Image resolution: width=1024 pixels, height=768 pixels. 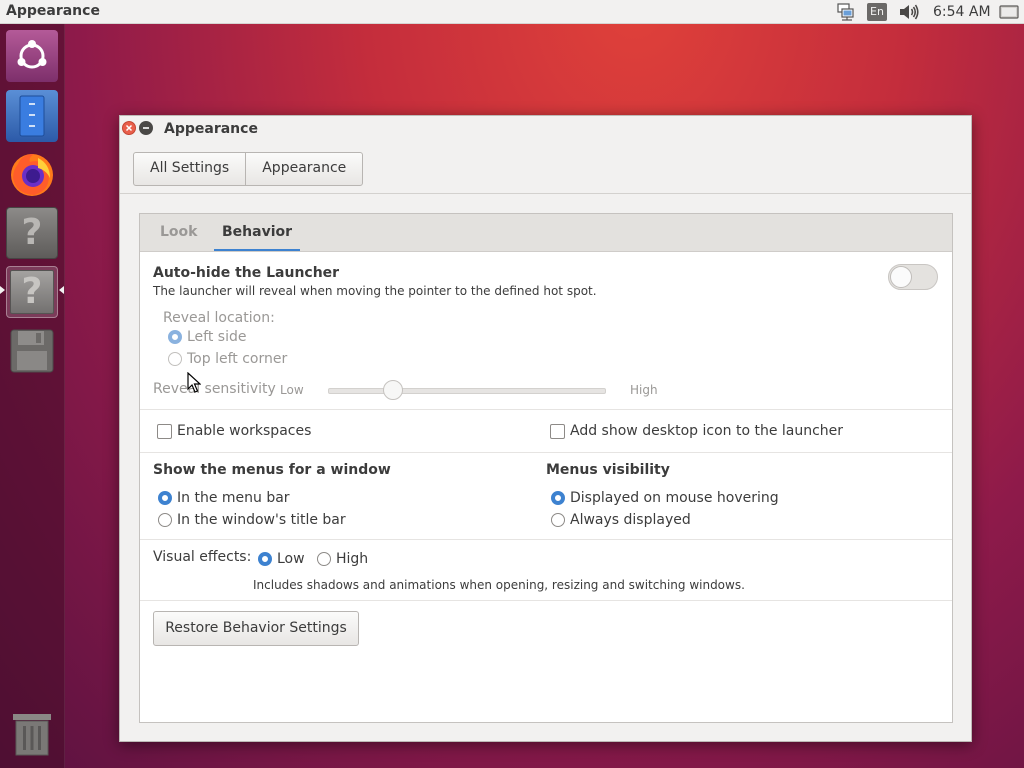 I want to click on mouse-pointer-icon, so click(x=194, y=382).